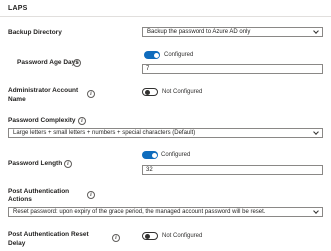 This screenshot has width=331, height=251. Describe the element at coordinates (179, 55) in the screenshot. I see `password-age-days-toggle-label: Configured` at that location.